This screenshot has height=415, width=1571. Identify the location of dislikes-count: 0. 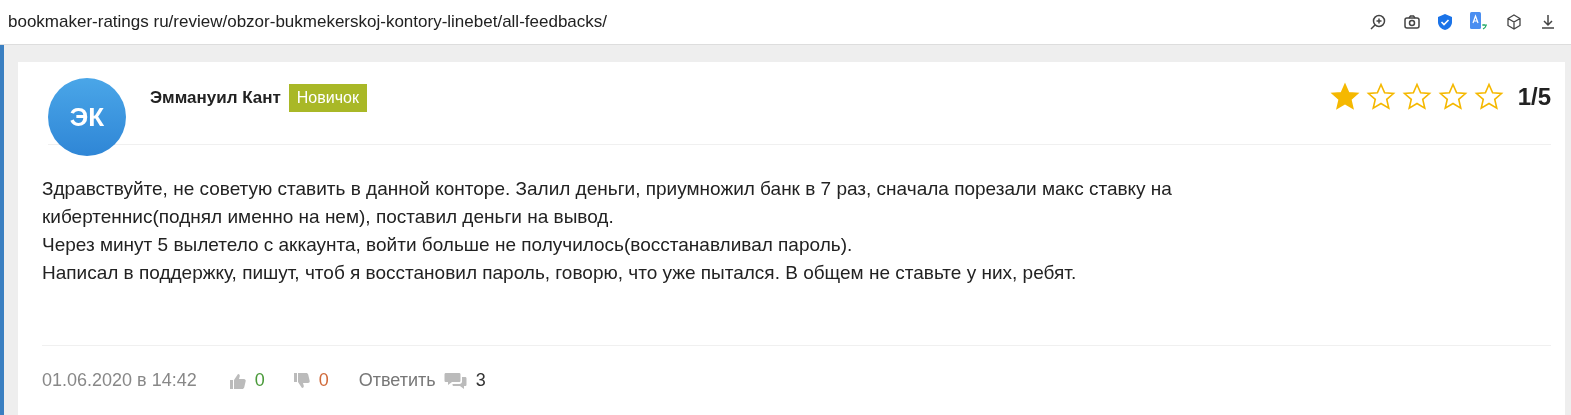
(323, 380).